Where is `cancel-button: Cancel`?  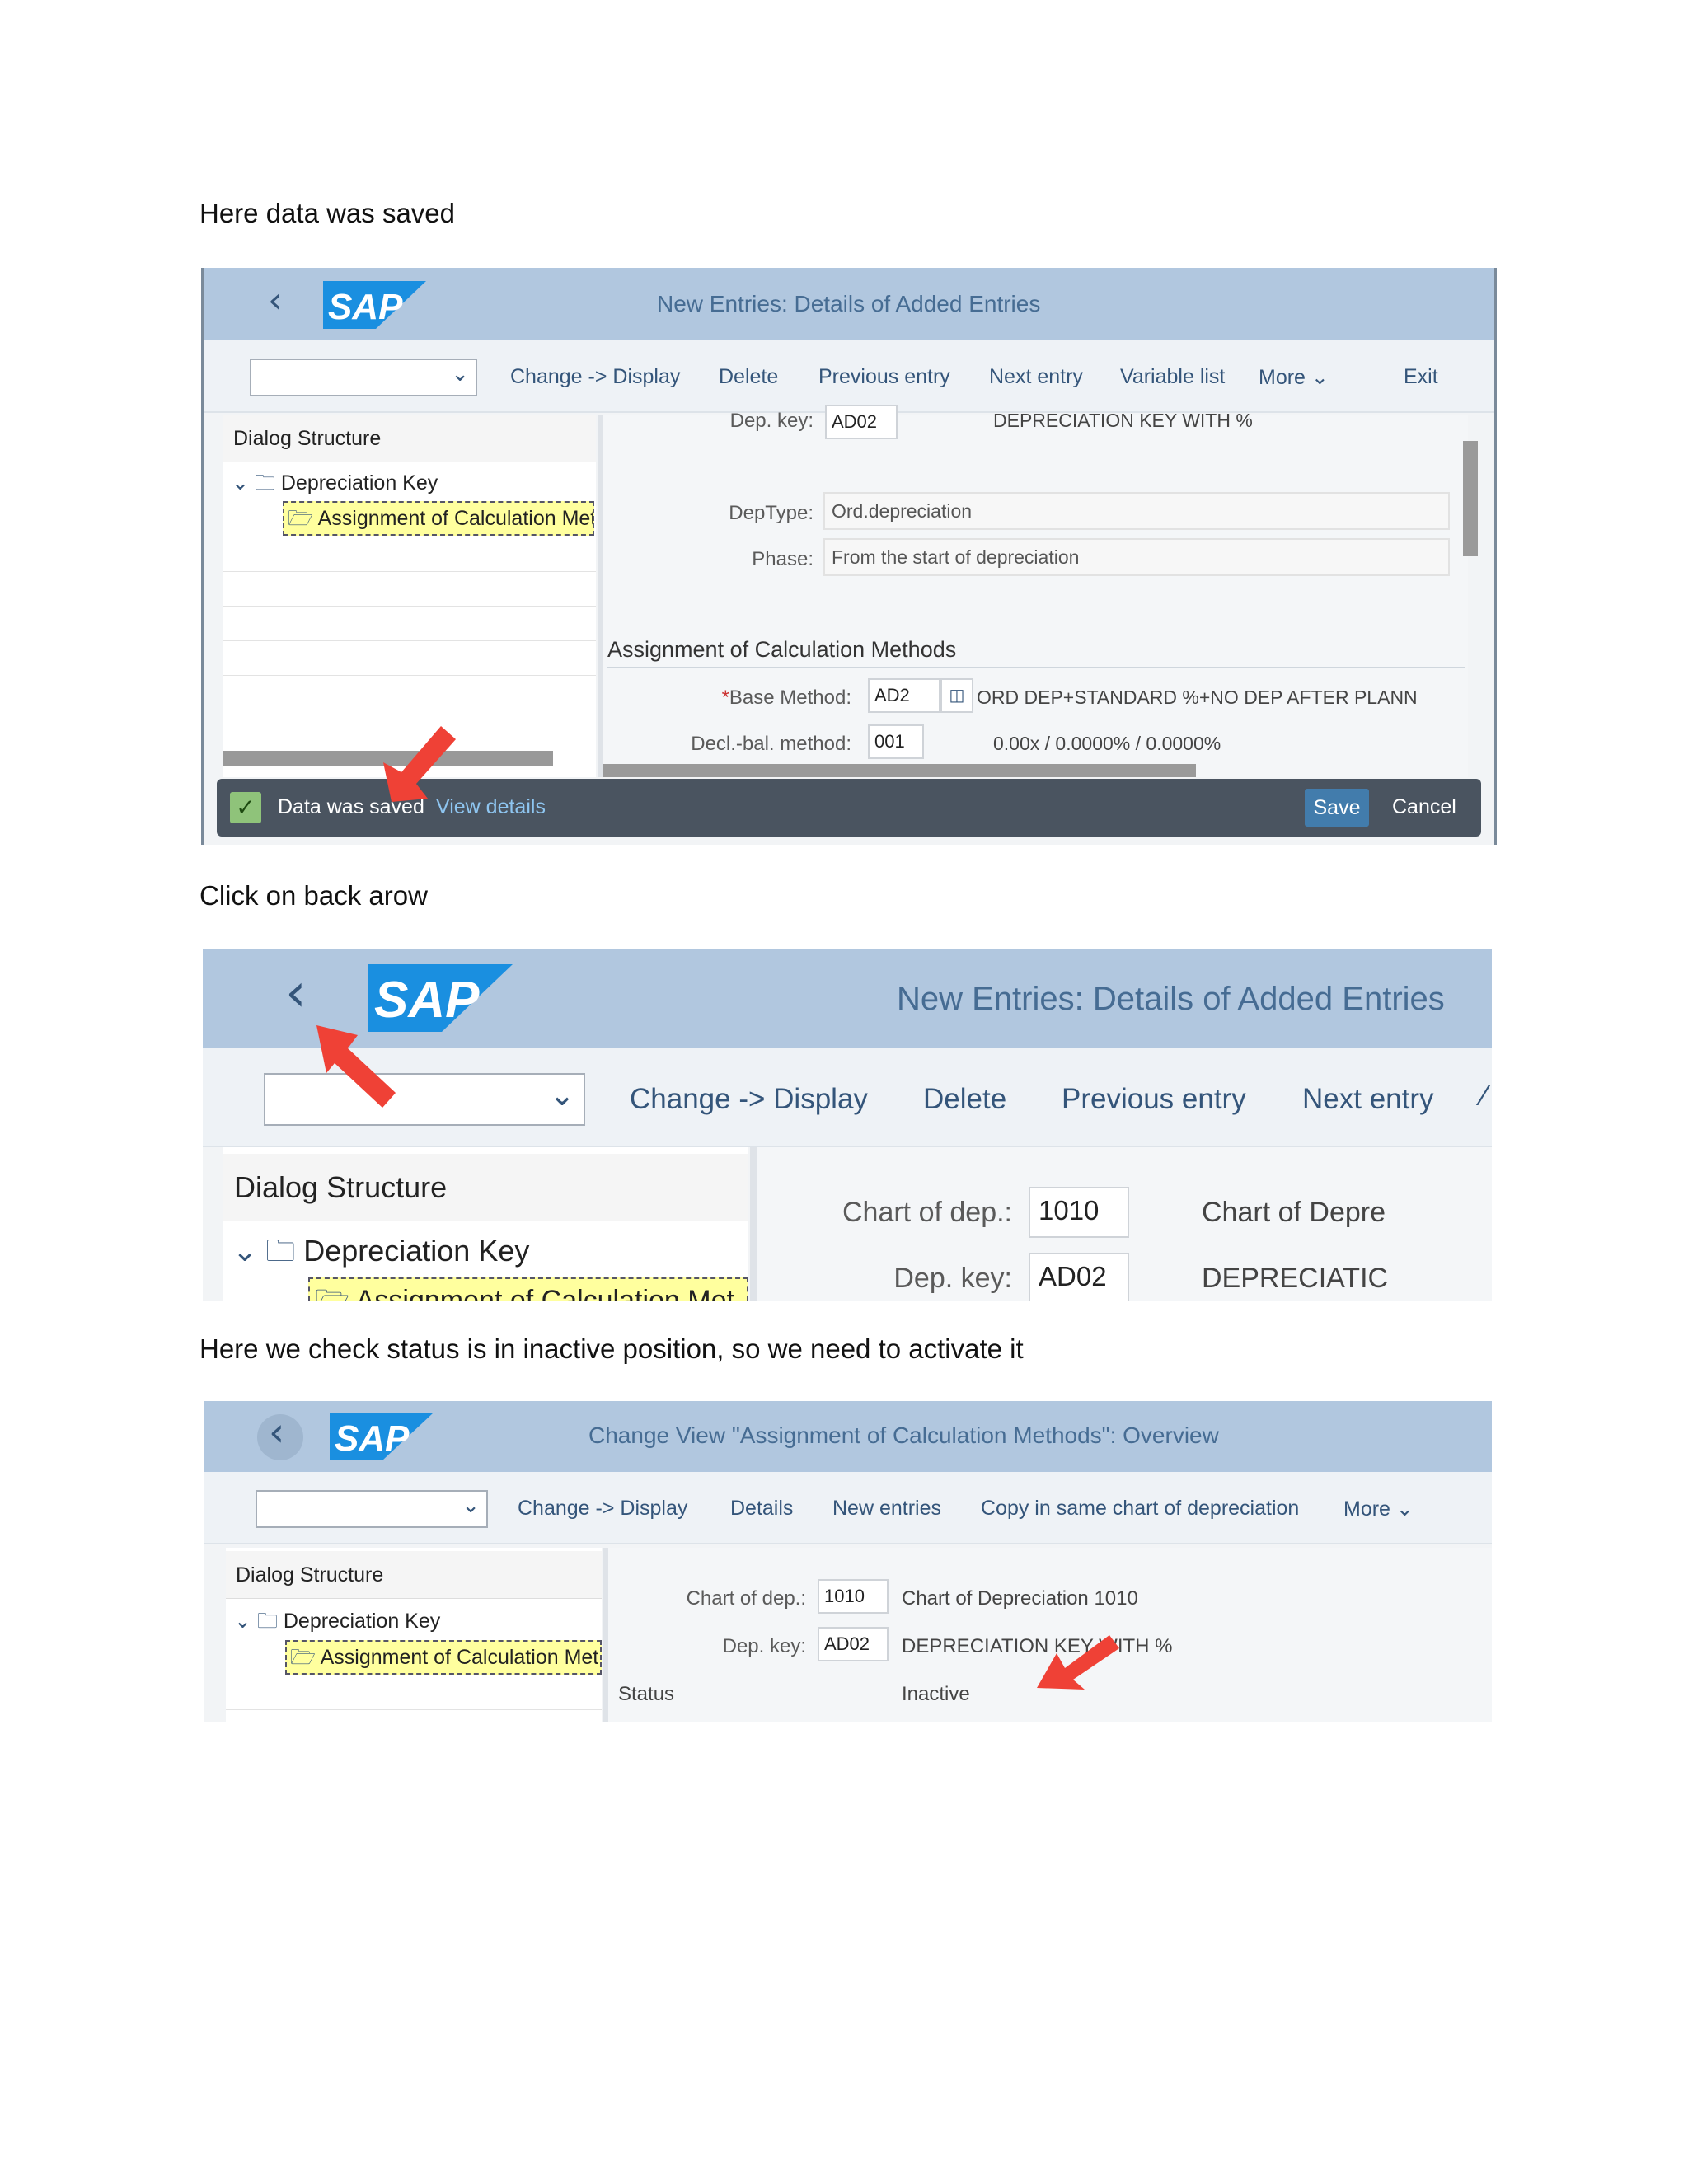 cancel-button: Cancel is located at coordinates (1424, 807).